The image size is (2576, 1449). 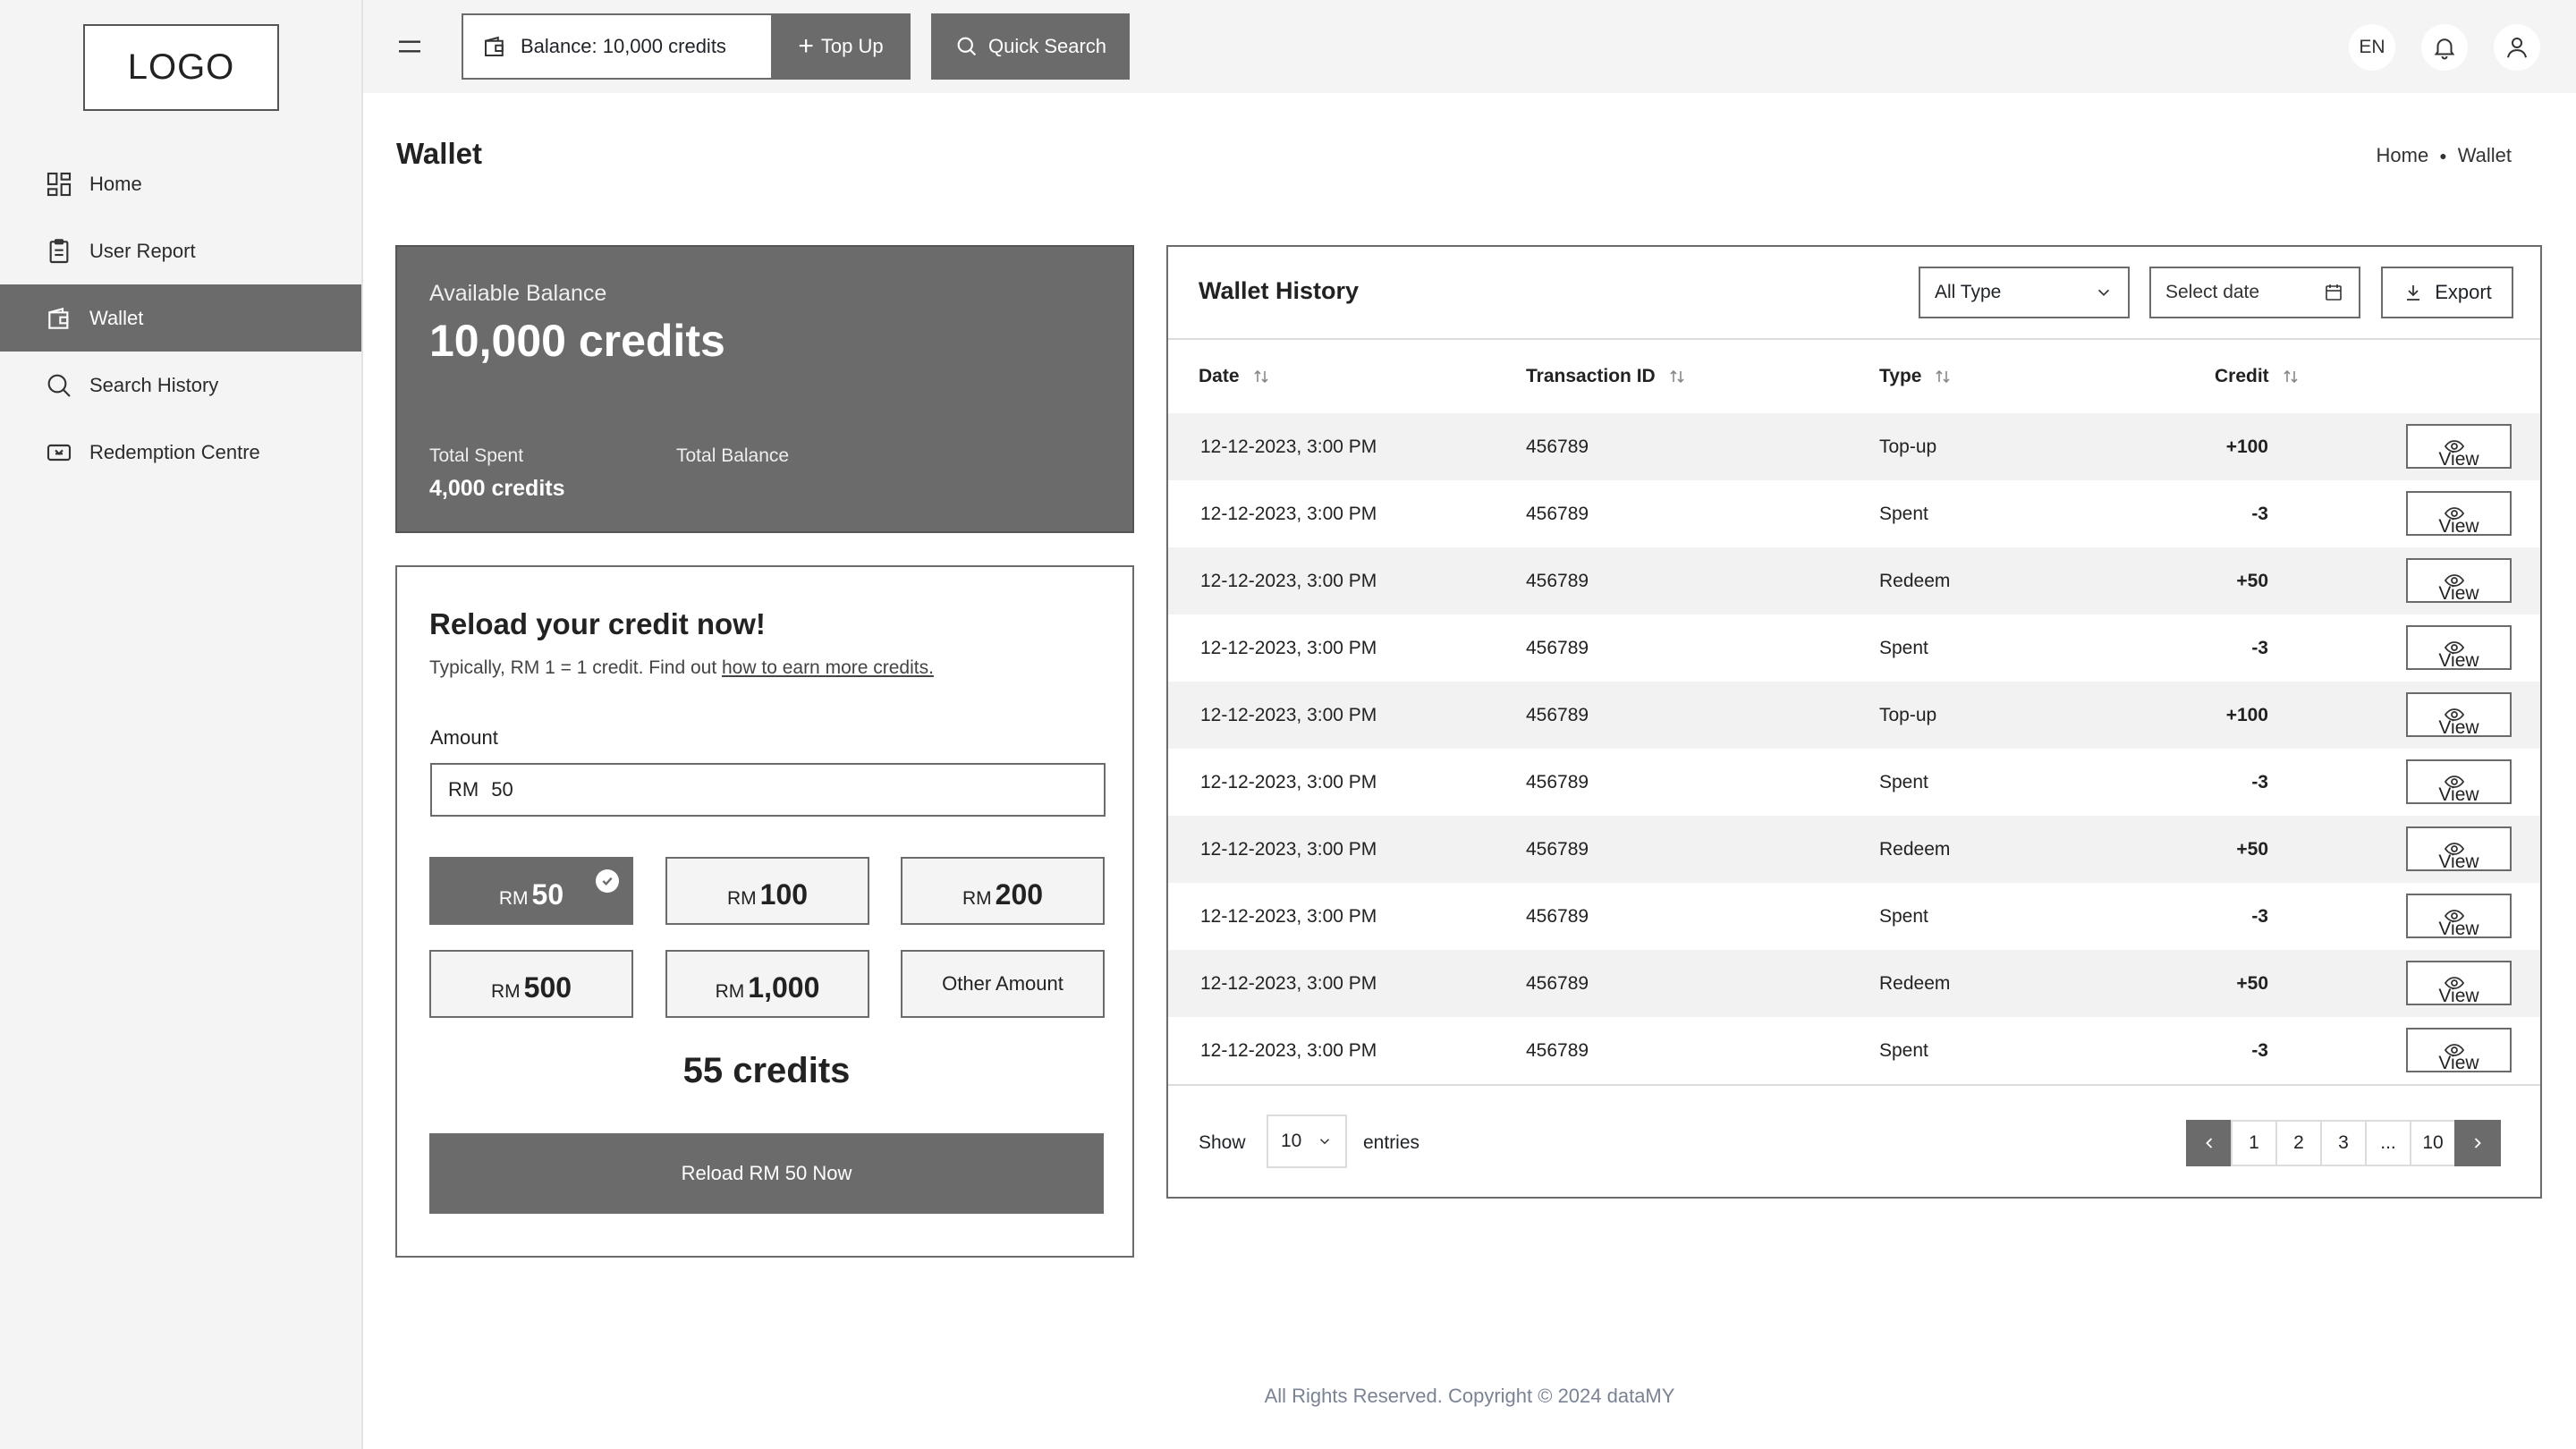 What do you see at coordinates (784, 987) in the screenshot?
I see `amount-value: 1,000` at bounding box center [784, 987].